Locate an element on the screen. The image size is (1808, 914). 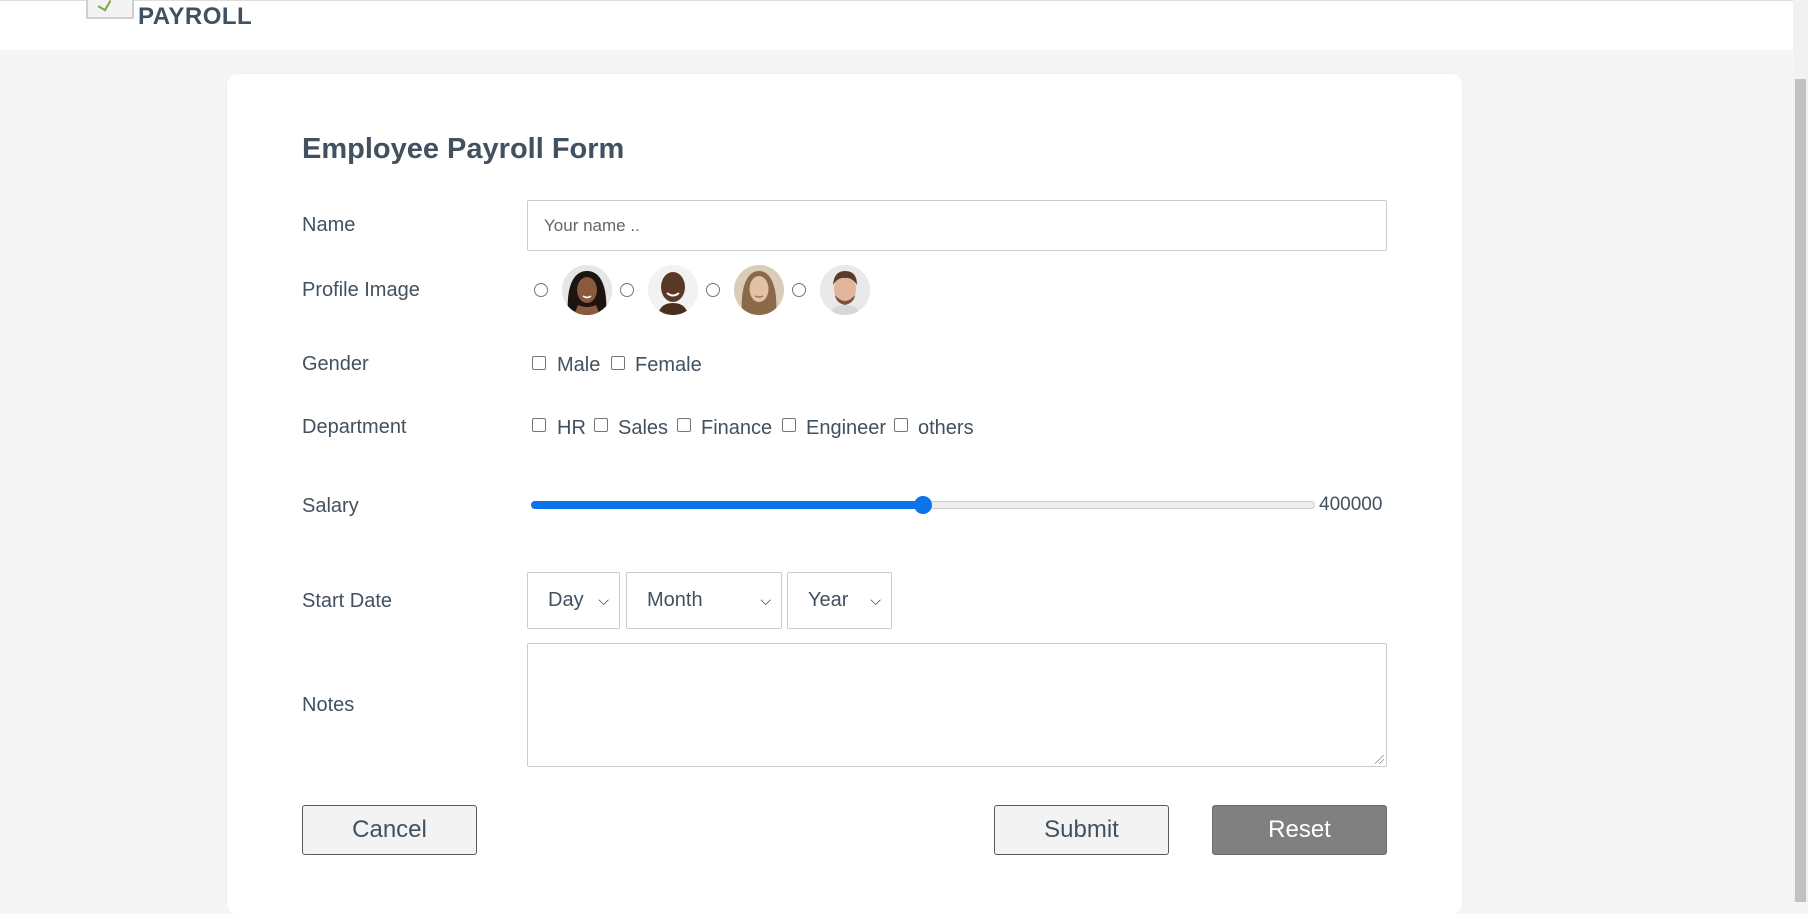
form-title: Employee Payroll Form is located at coordinates (463, 149).